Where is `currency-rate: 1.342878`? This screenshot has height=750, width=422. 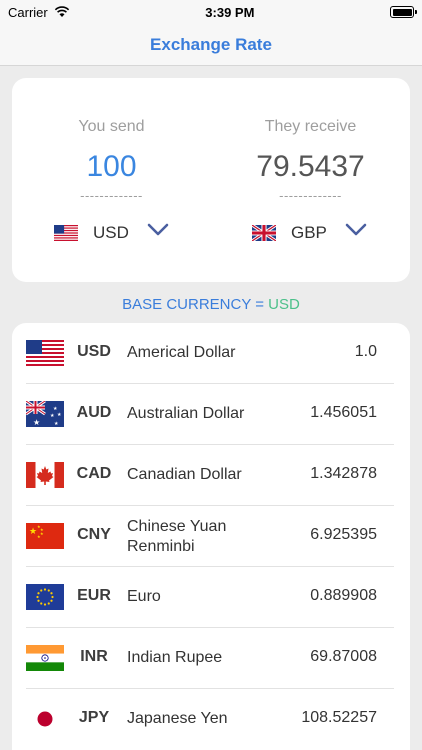
currency-rate: 1.342878 is located at coordinates (343, 473).